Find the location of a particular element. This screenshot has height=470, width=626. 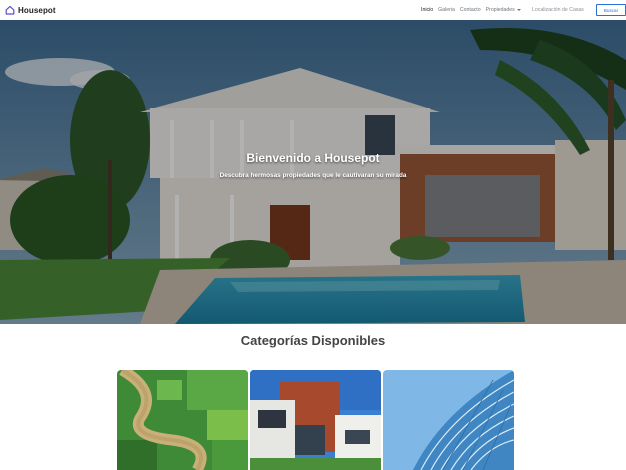

glass-building-image is located at coordinates (448, 420).